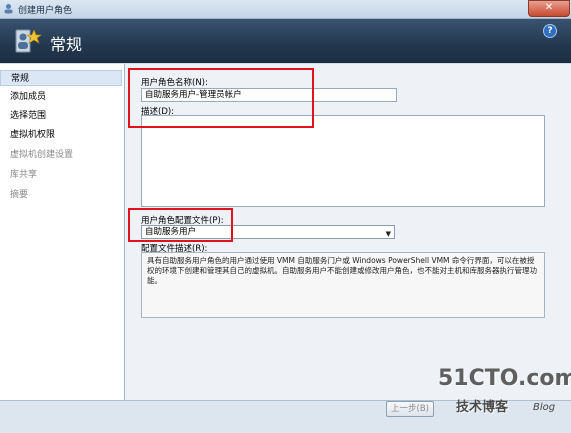 This screenshot has width=571, height=433. I want to click on users-role-icon, so click(28, 41).